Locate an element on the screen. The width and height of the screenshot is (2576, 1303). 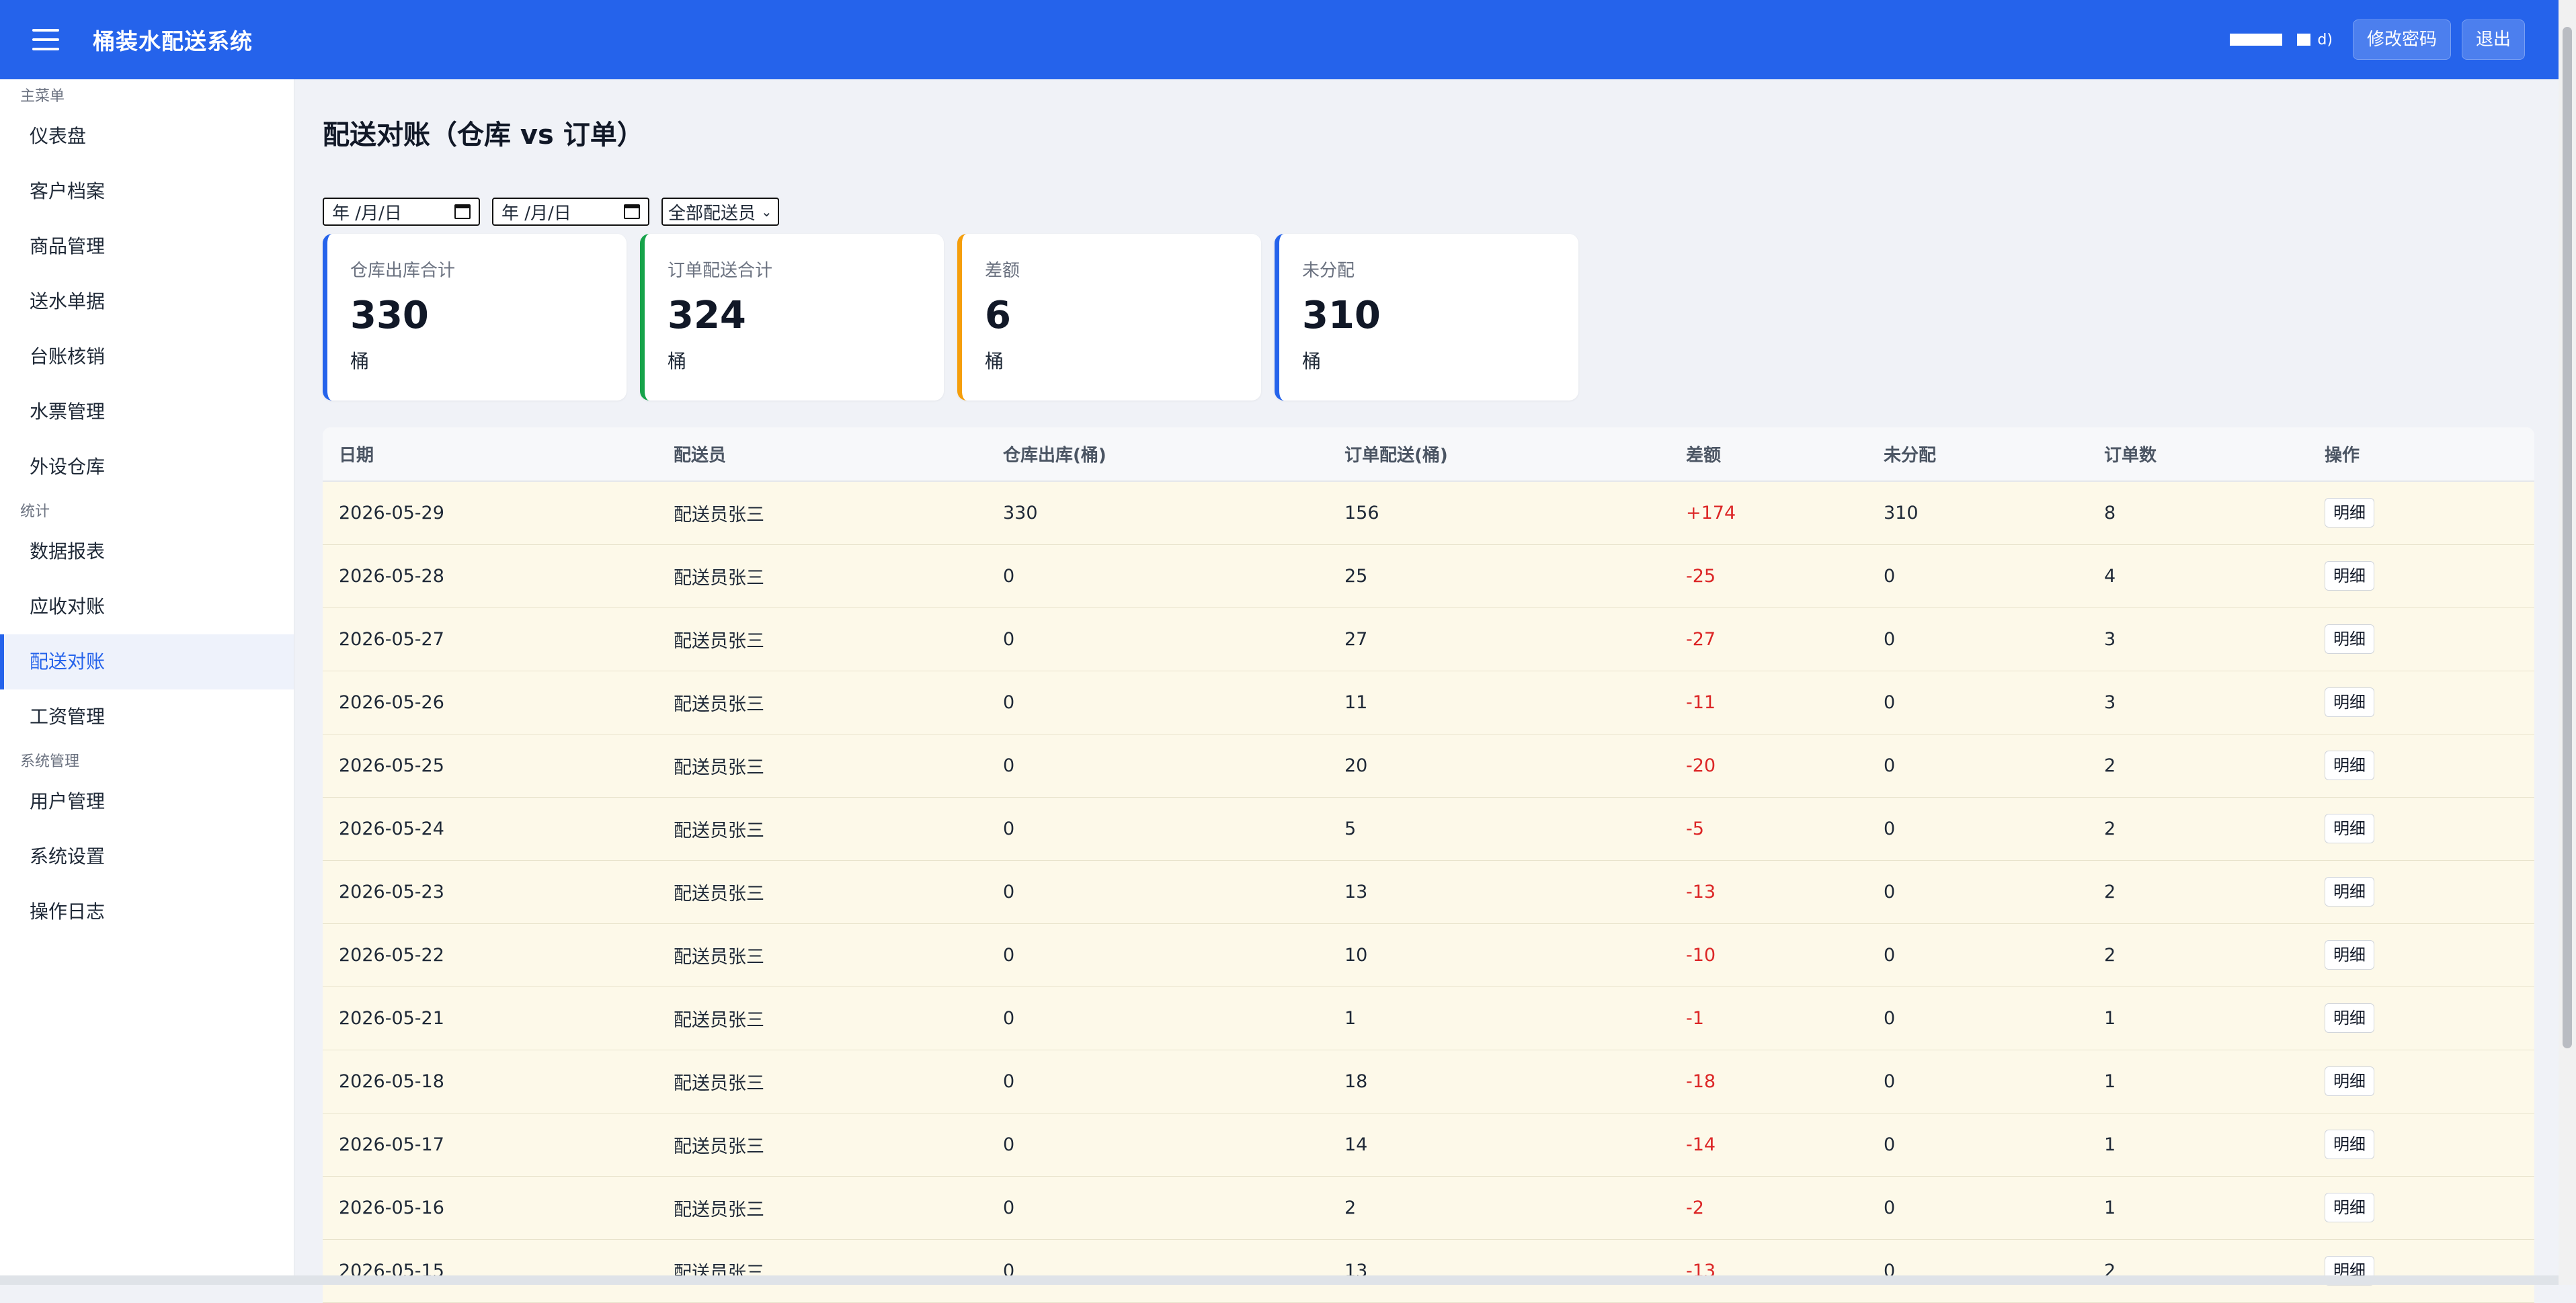
sidebar-item: 台账核销 is located at coordinates (147, 356).